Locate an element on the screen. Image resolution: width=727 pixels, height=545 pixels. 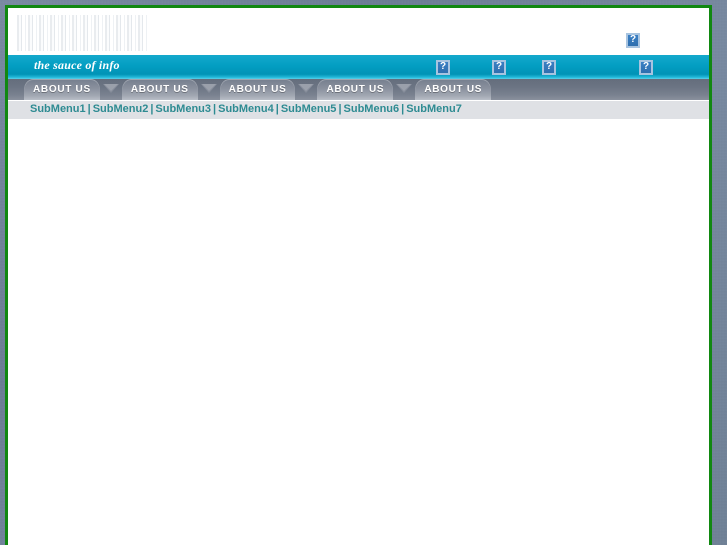
nav-tab-about-us-1: ABOUT US is located at coordinates (62, 89).